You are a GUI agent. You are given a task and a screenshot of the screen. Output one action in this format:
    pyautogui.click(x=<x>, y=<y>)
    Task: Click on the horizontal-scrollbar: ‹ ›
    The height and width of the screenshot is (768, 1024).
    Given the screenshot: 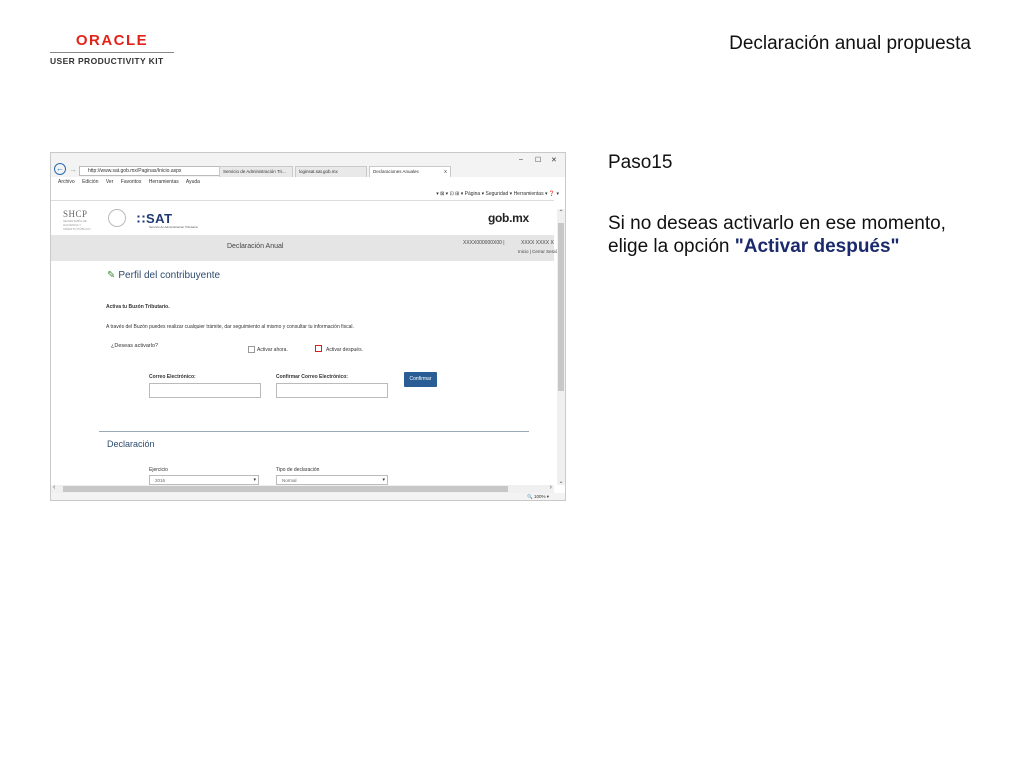 What is the action you would take?
    pyautogui.click(x=302, y=488)
    